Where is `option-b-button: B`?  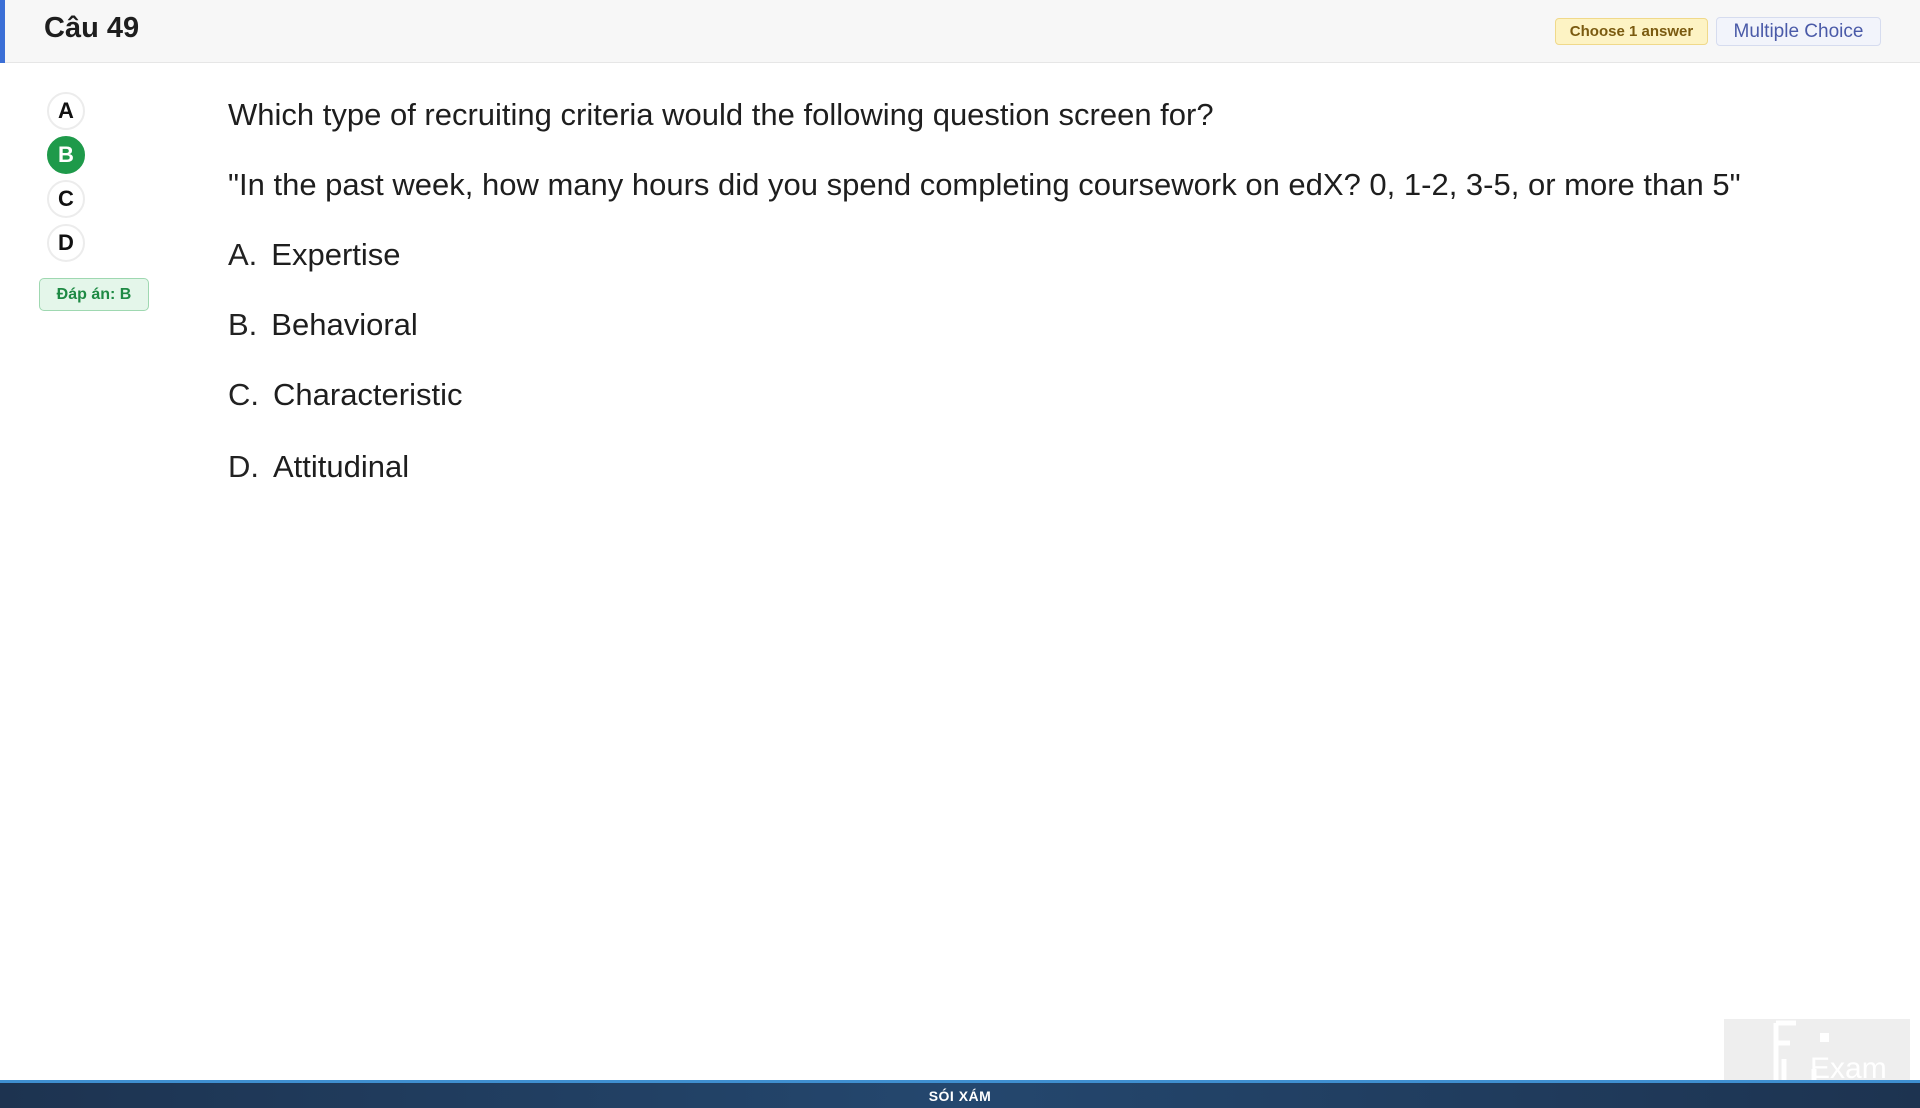
option-b-button: B is located at coordinates (66, 155).